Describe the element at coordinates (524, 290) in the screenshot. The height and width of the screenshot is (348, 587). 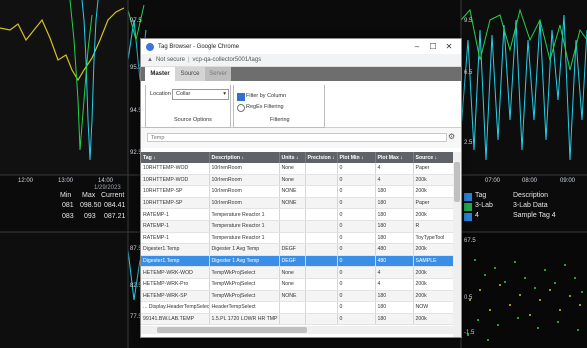
I see `bottom-right-scatter` at that location.